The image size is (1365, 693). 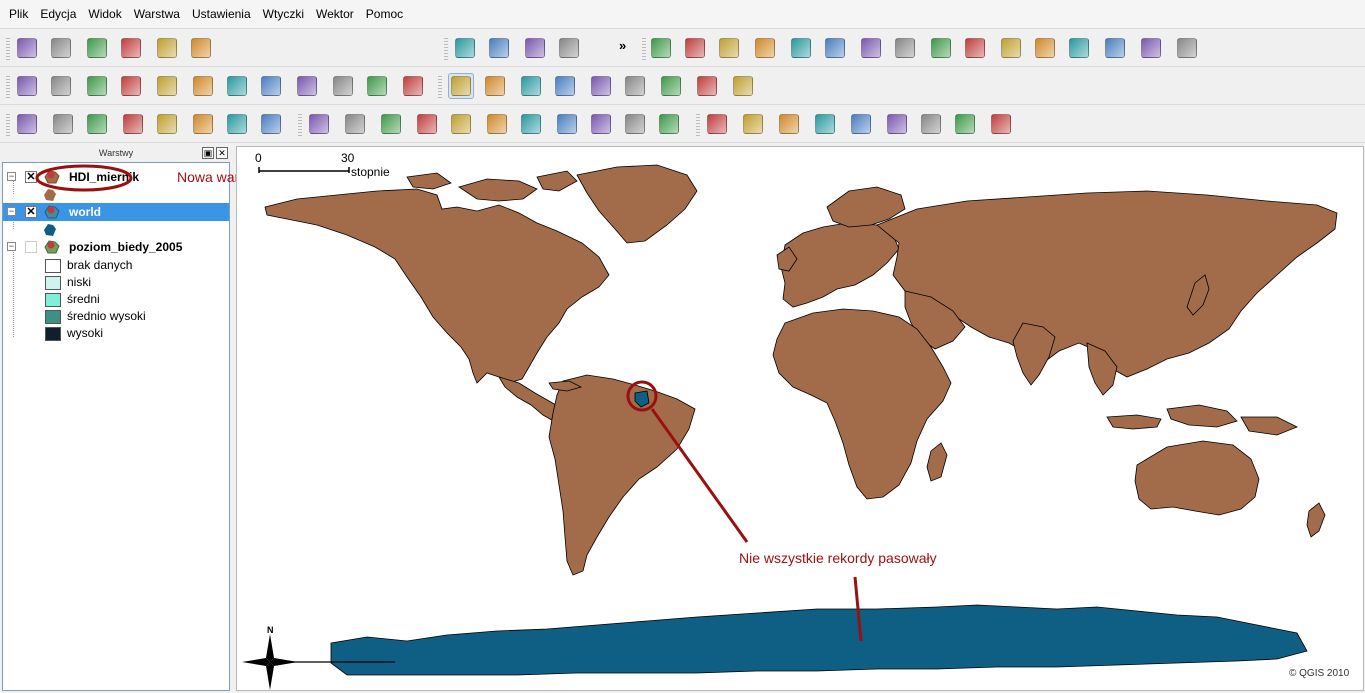 What do you see at coordinates (97, 86) in the screenshot?
I see `deselect-button` at bounding box center [97, 86].